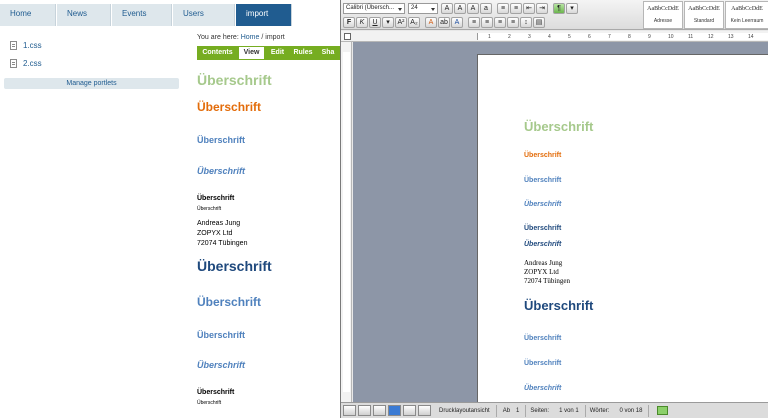  I want to click on subscript-icon: A₂, so click(414, 22).